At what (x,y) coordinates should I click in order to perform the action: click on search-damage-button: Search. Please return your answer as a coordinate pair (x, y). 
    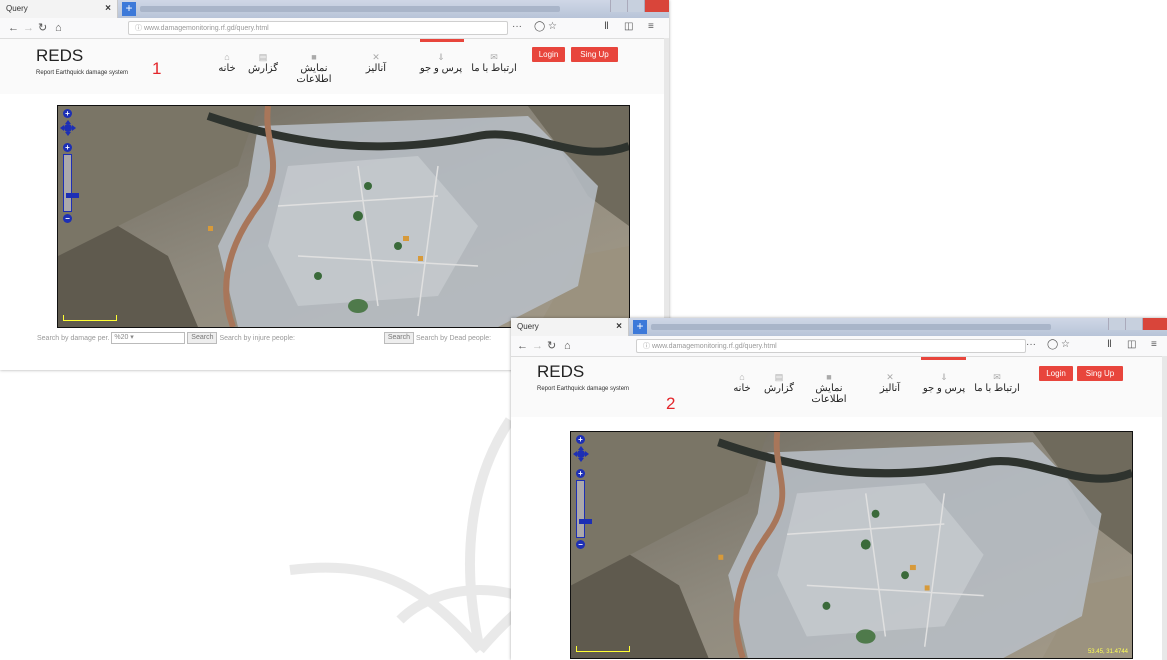
    Looking at the image, I should click on (202, 338).